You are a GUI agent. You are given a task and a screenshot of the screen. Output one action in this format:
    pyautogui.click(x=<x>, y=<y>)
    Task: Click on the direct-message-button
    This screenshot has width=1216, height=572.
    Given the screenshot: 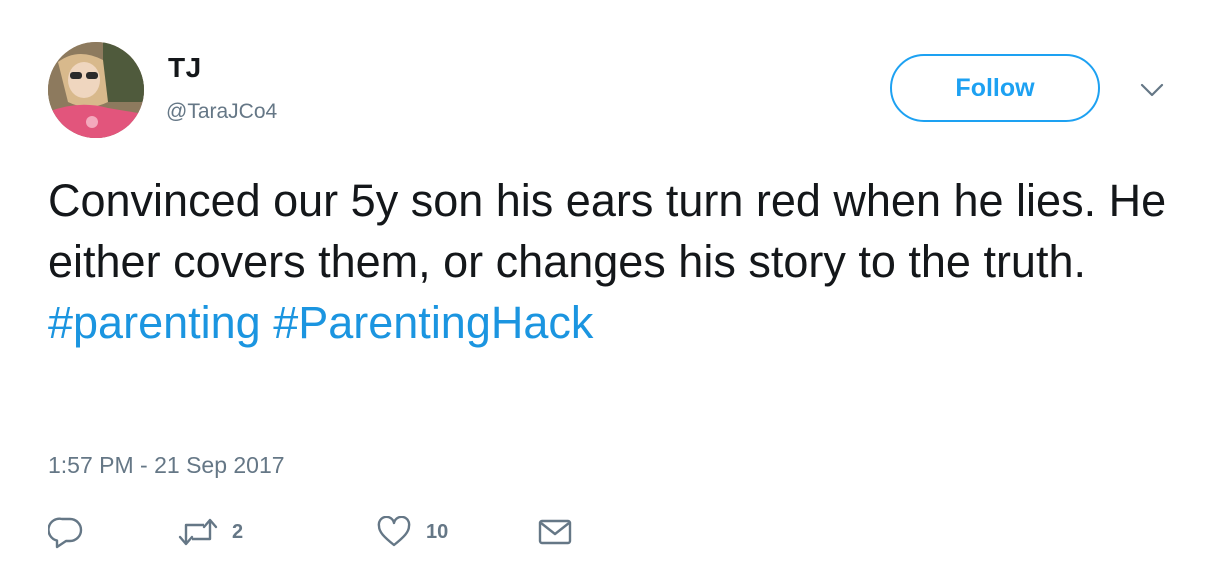 What is the action you would take?
    pyautogui.click(x=555, y=532)
    